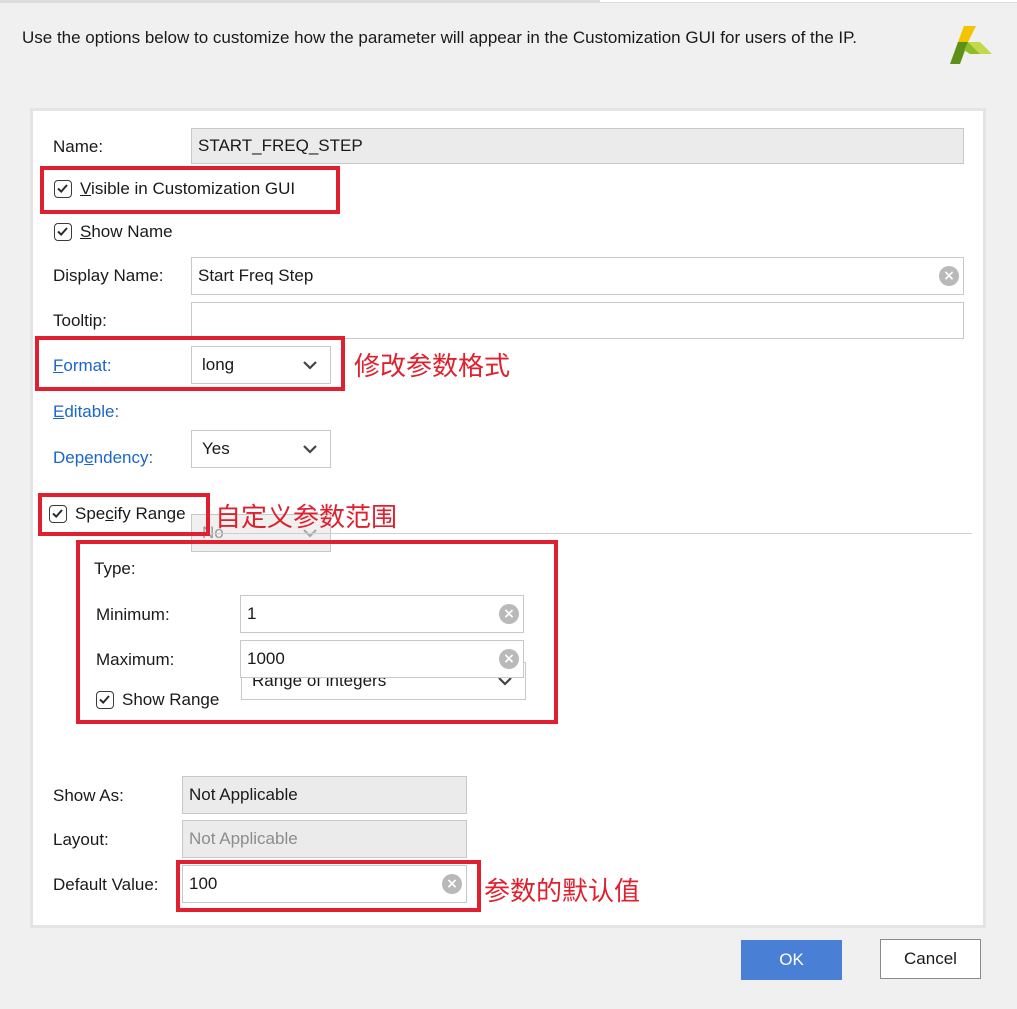 This screenshot has height=1009, width=1017. I want to click on default-value-label: Default Value:, so click(106, 884).